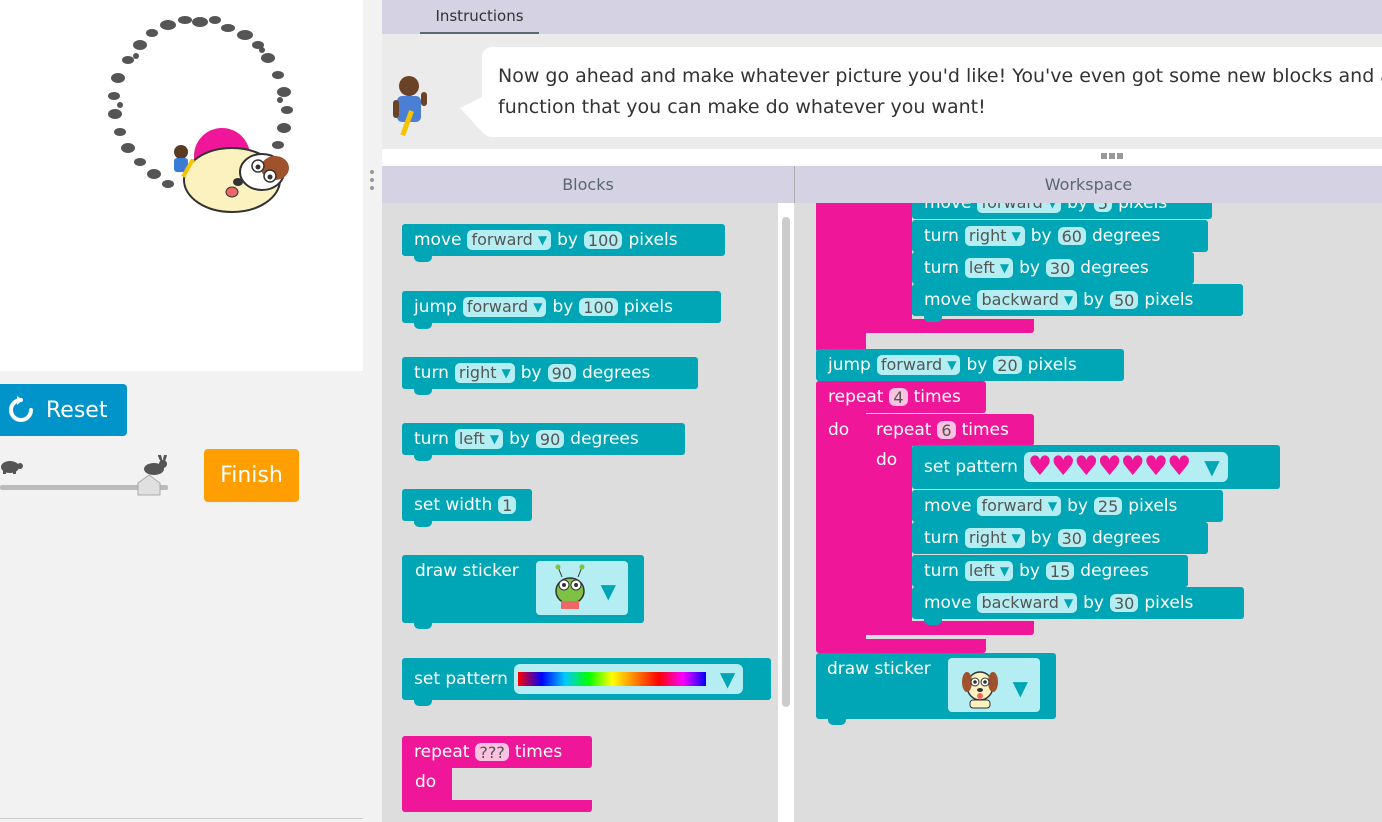 This screenshot has width=1382, height=822. I want to click on move-block: move forward ▼ by 5 pixels, so click(1062, 211).